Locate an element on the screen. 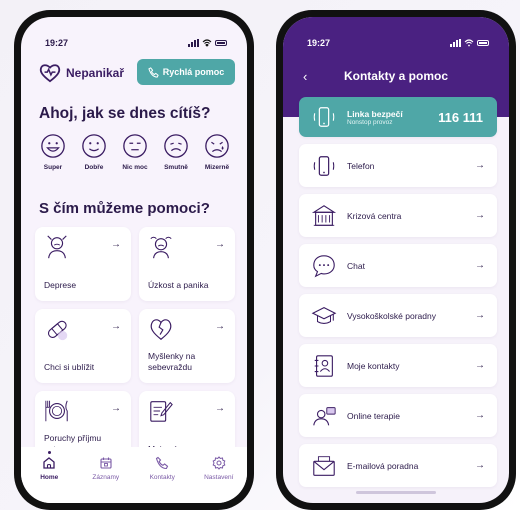 This screenshot has height=510, width=520. brand-name: Nepanikař is located at coordinates (95, 73).